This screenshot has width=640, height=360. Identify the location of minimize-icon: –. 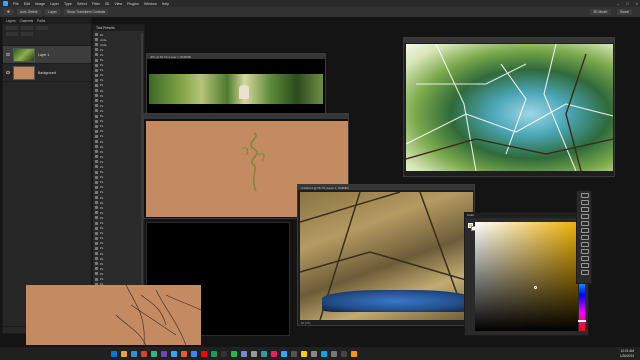
(618, 3).